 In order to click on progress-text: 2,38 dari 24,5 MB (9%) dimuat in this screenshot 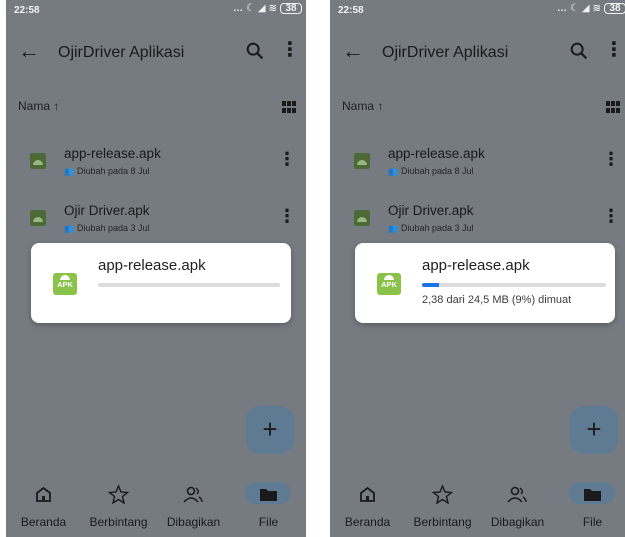, I will do `click(497, 300)`.